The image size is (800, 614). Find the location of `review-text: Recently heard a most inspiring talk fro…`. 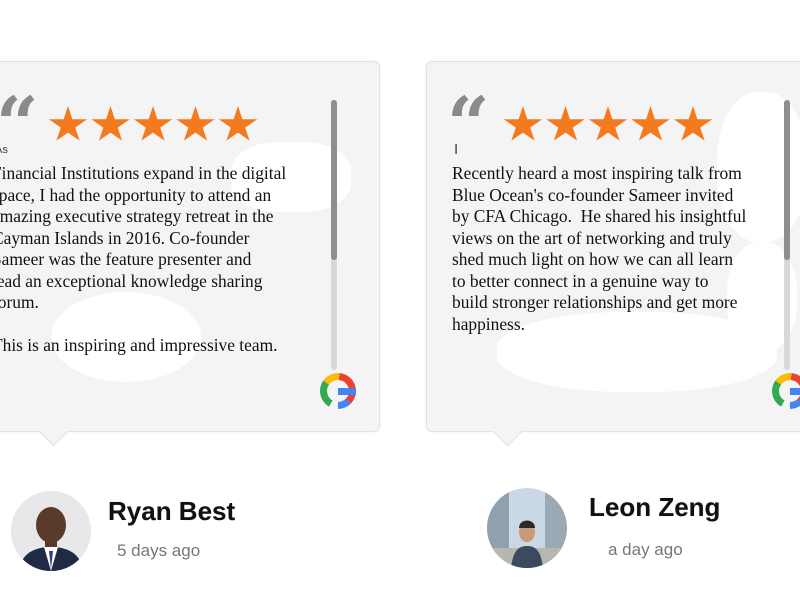

review-text: Recently heard a most inspiring talk fro… is located at coordinates (599, 248).